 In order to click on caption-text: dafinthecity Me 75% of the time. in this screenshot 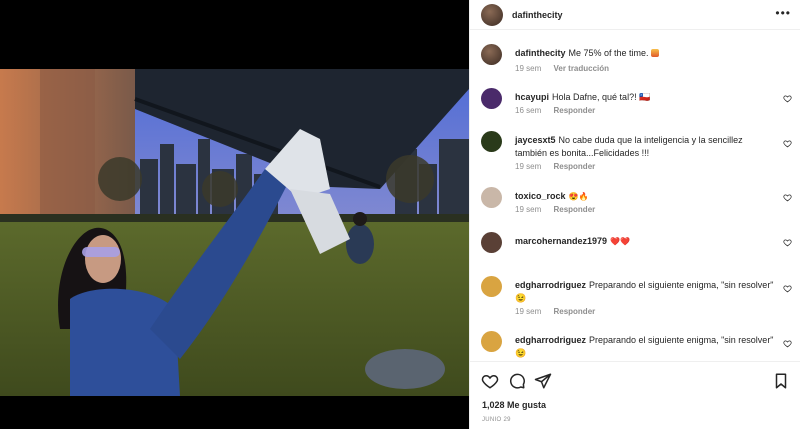, I will do `click(645, 53)`.